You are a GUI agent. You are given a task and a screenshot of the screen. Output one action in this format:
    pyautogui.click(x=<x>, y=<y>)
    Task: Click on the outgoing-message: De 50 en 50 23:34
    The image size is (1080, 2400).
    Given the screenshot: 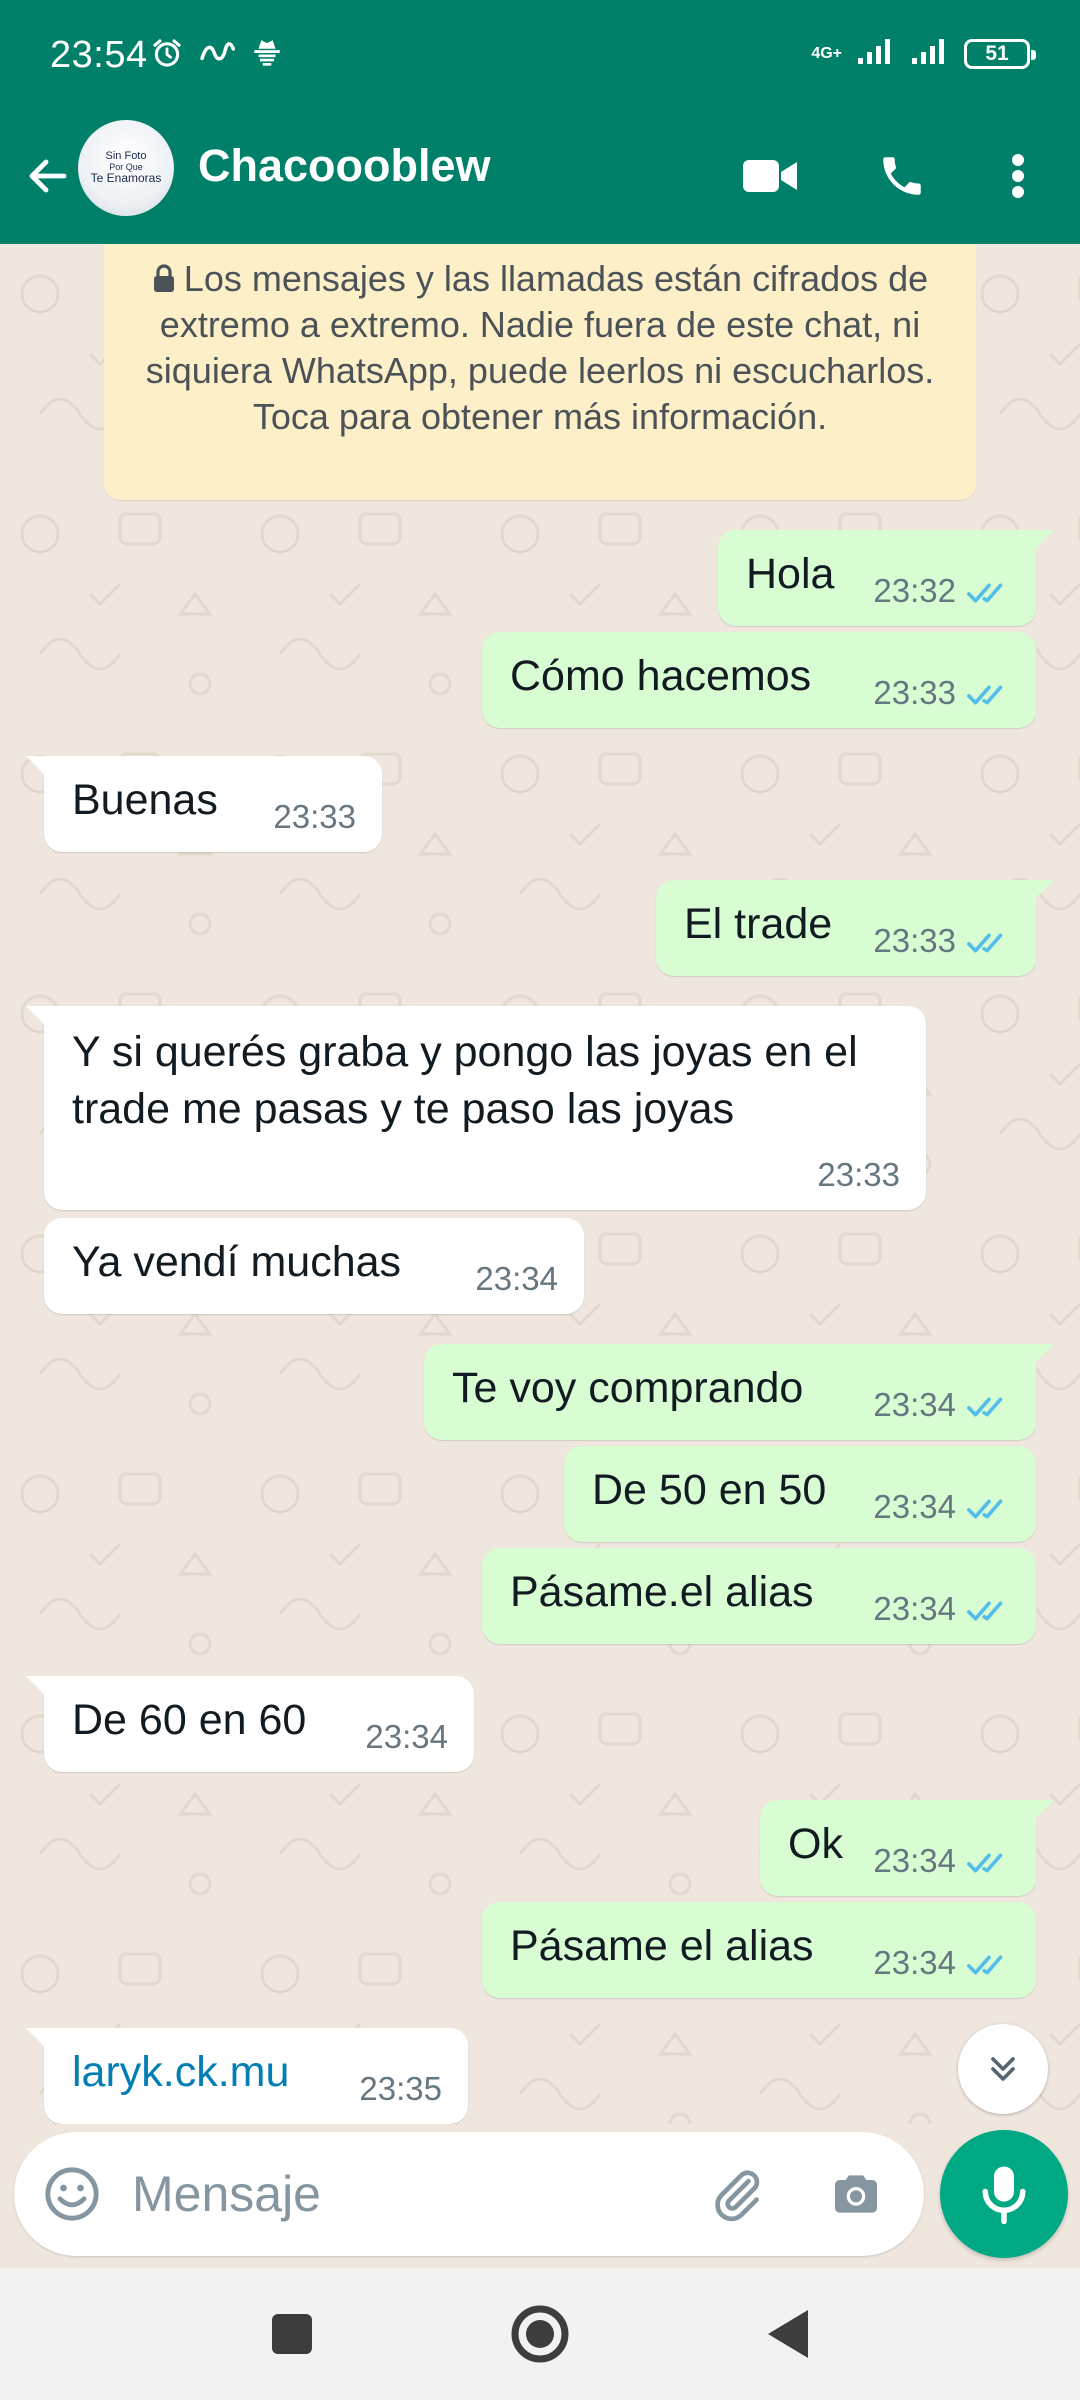 What is the action you would take?
    pyautogui.click(x=800, y=1494)
    